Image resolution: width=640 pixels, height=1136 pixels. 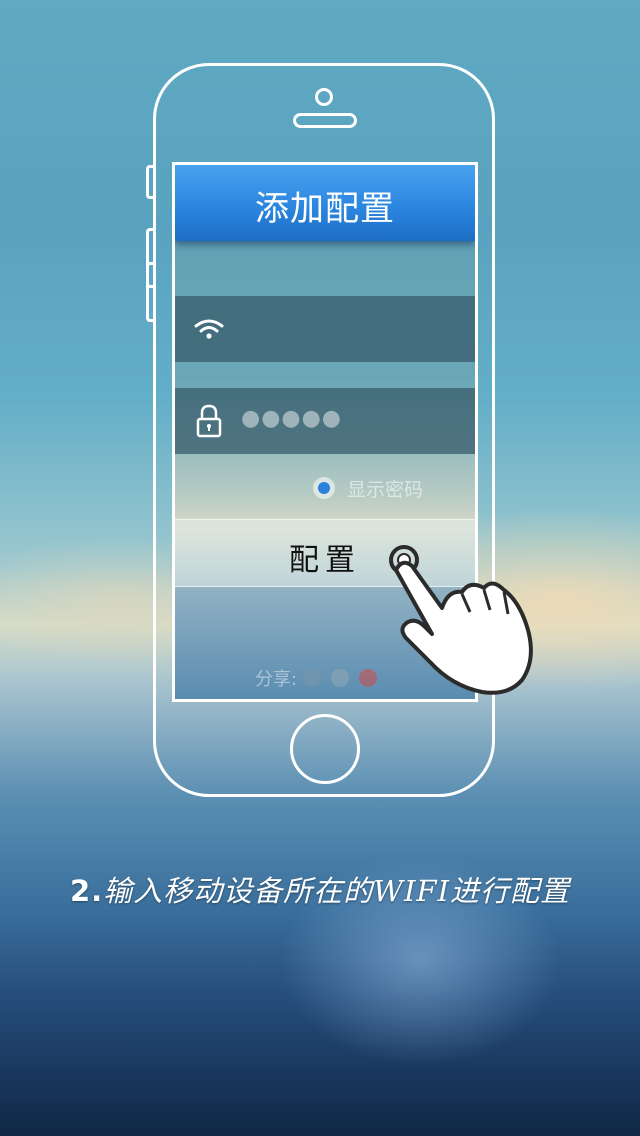 I want to click on nav-bar: 添加配置, so click(x=325, y=203).